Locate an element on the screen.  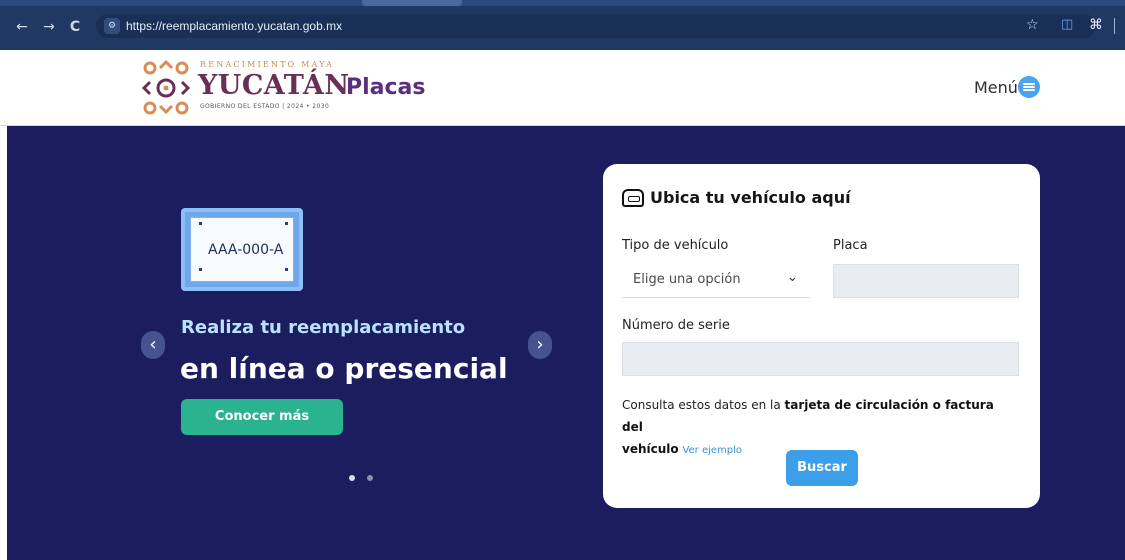
star-icon: ☆ is located at coordinates (1034, 25).